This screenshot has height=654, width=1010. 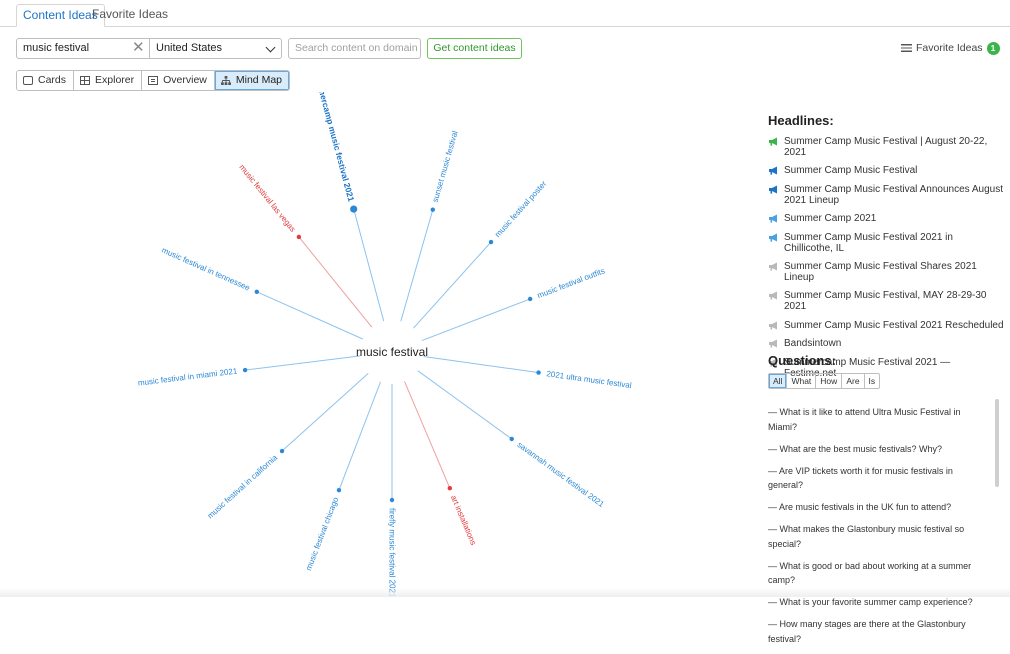 What do you see at coordinates (830, 219) in the screenshot?
I see `headline-text: Summer Camp 2021` at bounding box center [830, 219].